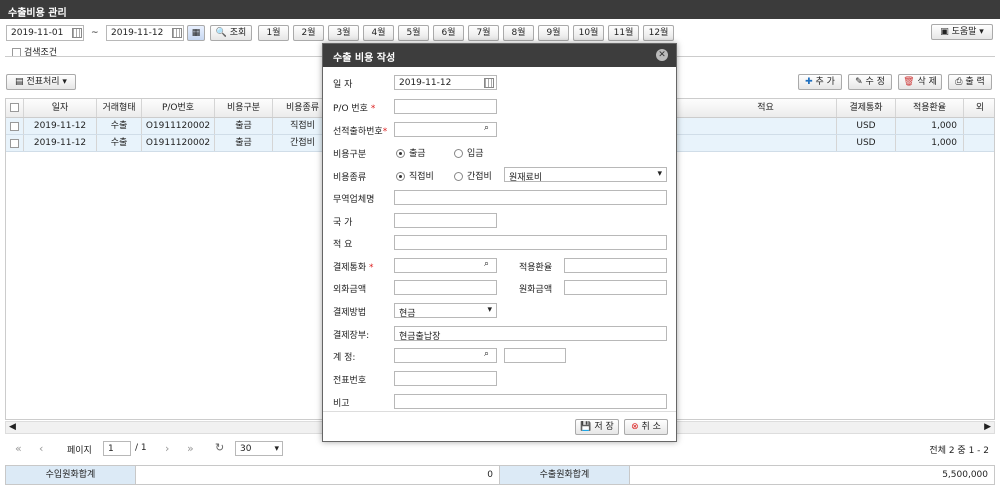  I want to click on pay-method-select: 현금 ▾, so click(445, 310).